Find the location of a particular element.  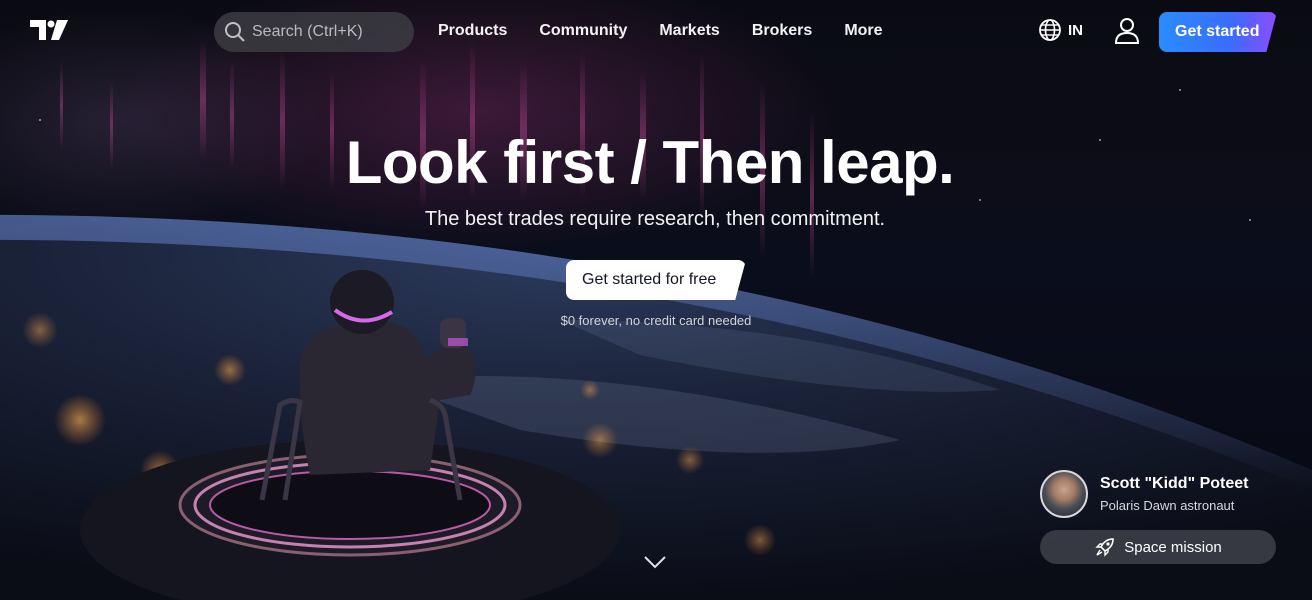

rocket-icon is located at coordinates (1105, 547).